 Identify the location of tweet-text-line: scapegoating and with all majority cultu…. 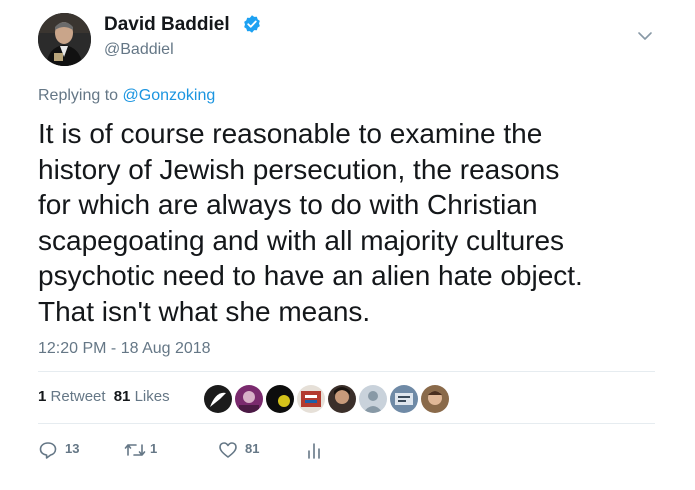
(301, 240).